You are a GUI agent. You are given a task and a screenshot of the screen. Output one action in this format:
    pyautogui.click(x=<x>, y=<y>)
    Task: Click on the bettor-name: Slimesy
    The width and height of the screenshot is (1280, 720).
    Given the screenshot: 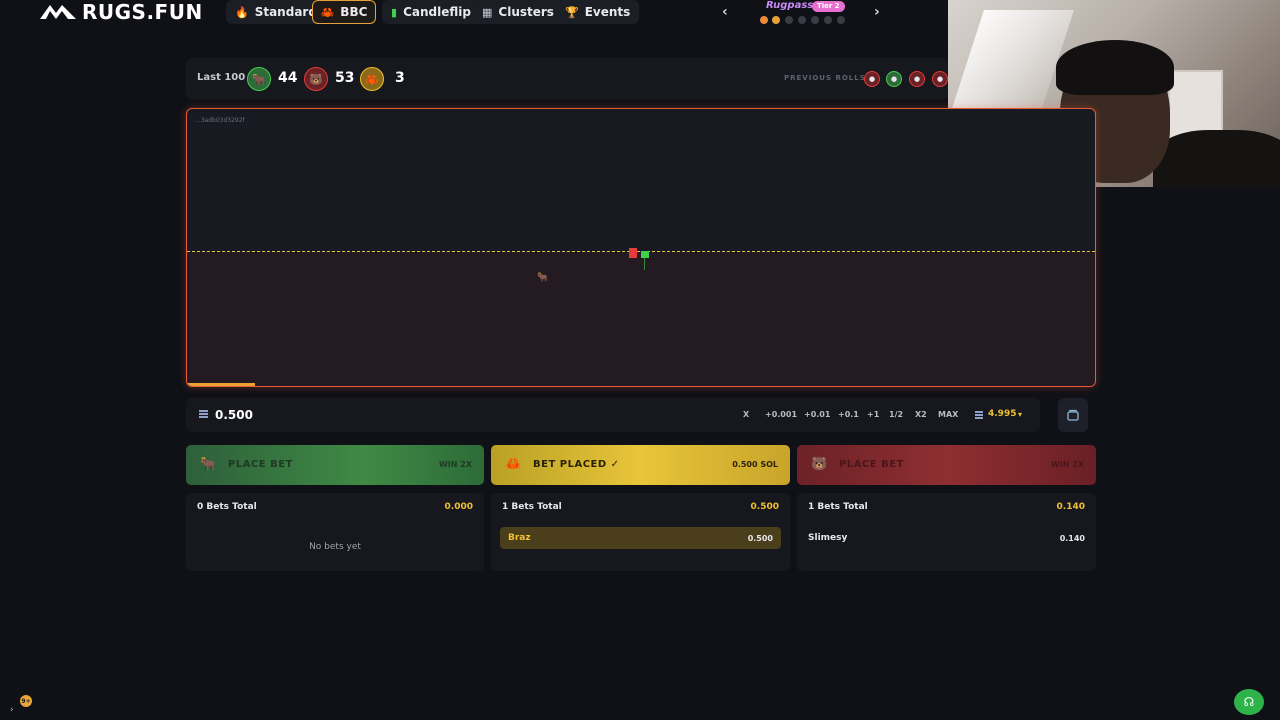 What is the action you would take?
    pyautogui.click(x=828, y=538)
    